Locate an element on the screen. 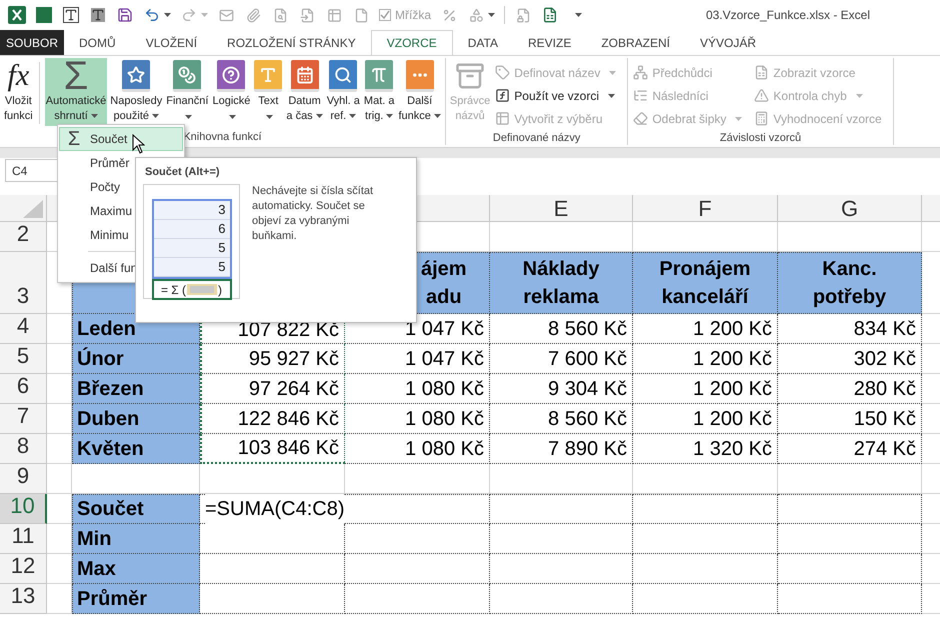 The width and height of the screenshot is (940, 630). text-box-icon is located at coordinates (71, 15).